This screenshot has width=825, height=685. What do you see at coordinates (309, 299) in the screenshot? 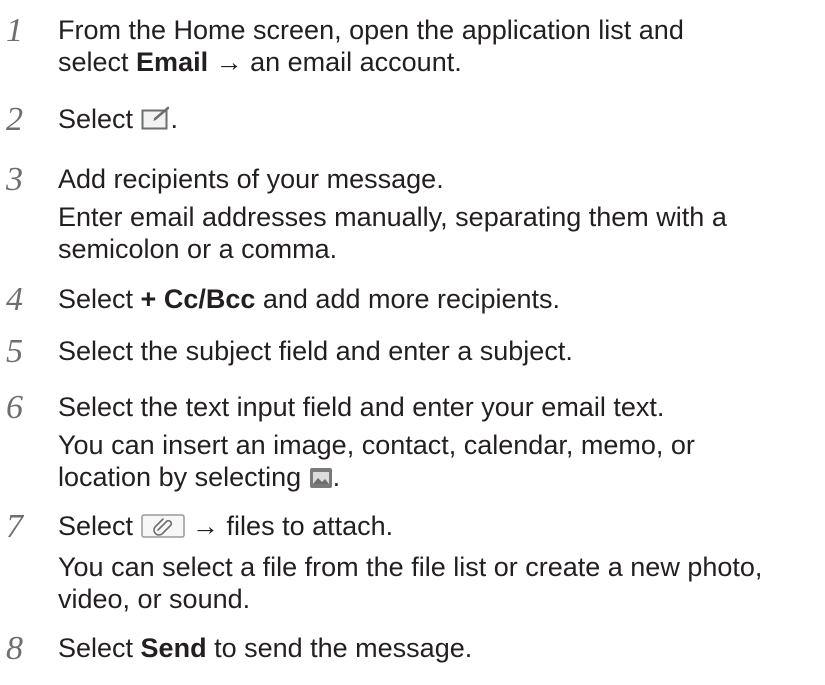
I see `step-text: Select + Cc/Bcc and add more recipients.` at bounding box center [309, 299].